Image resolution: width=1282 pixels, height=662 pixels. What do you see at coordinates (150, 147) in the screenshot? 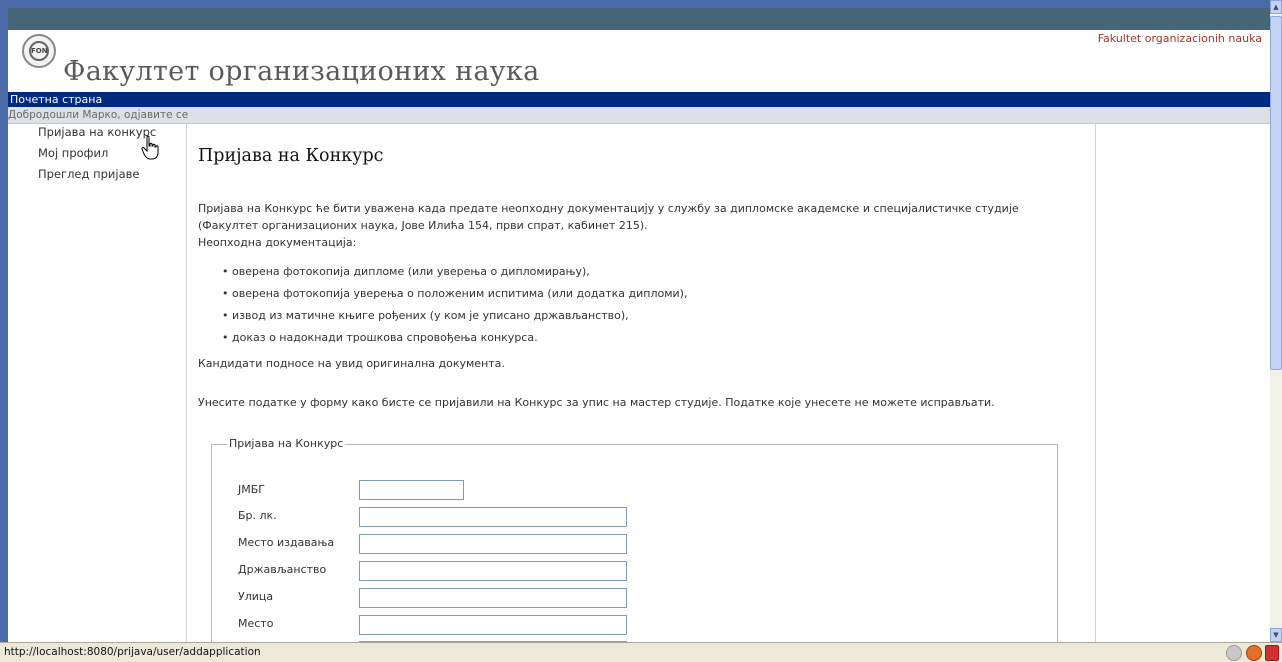
I see `hand-cursor-icon` at bounding box center [150, 147].